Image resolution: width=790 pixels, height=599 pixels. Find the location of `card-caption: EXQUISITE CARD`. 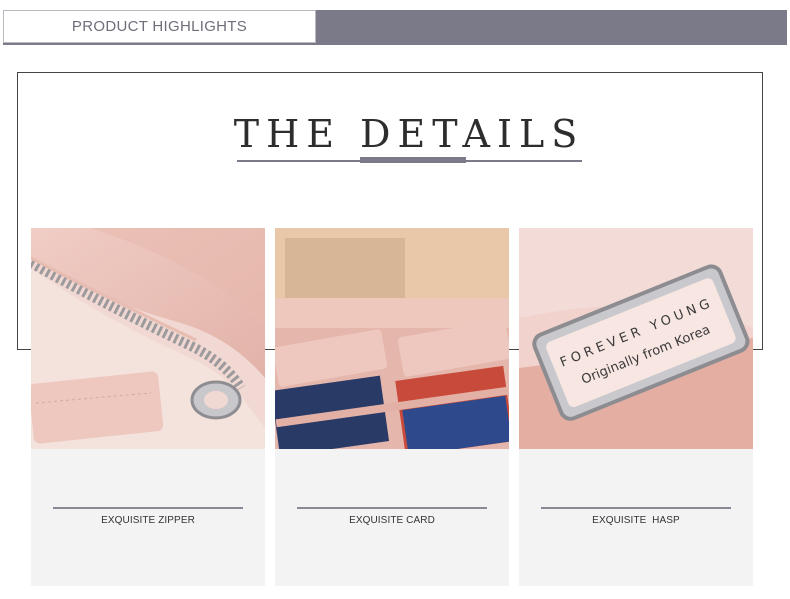

card-caption: EXQUISITE CARD is located at coordinates (392, 520).